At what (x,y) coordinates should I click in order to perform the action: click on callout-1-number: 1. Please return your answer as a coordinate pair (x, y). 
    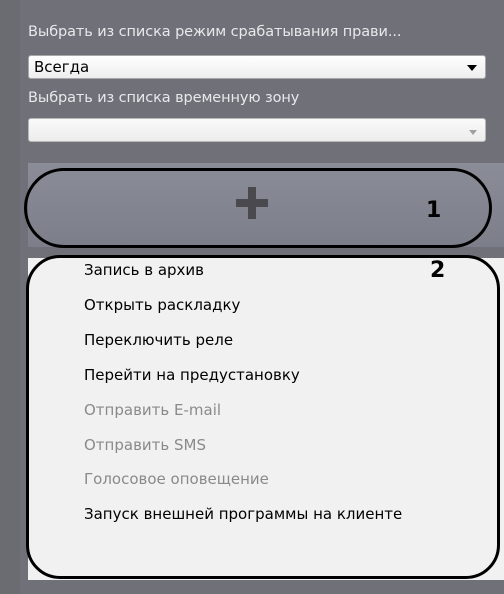
    Looking at the image, I should click on (434, 210).